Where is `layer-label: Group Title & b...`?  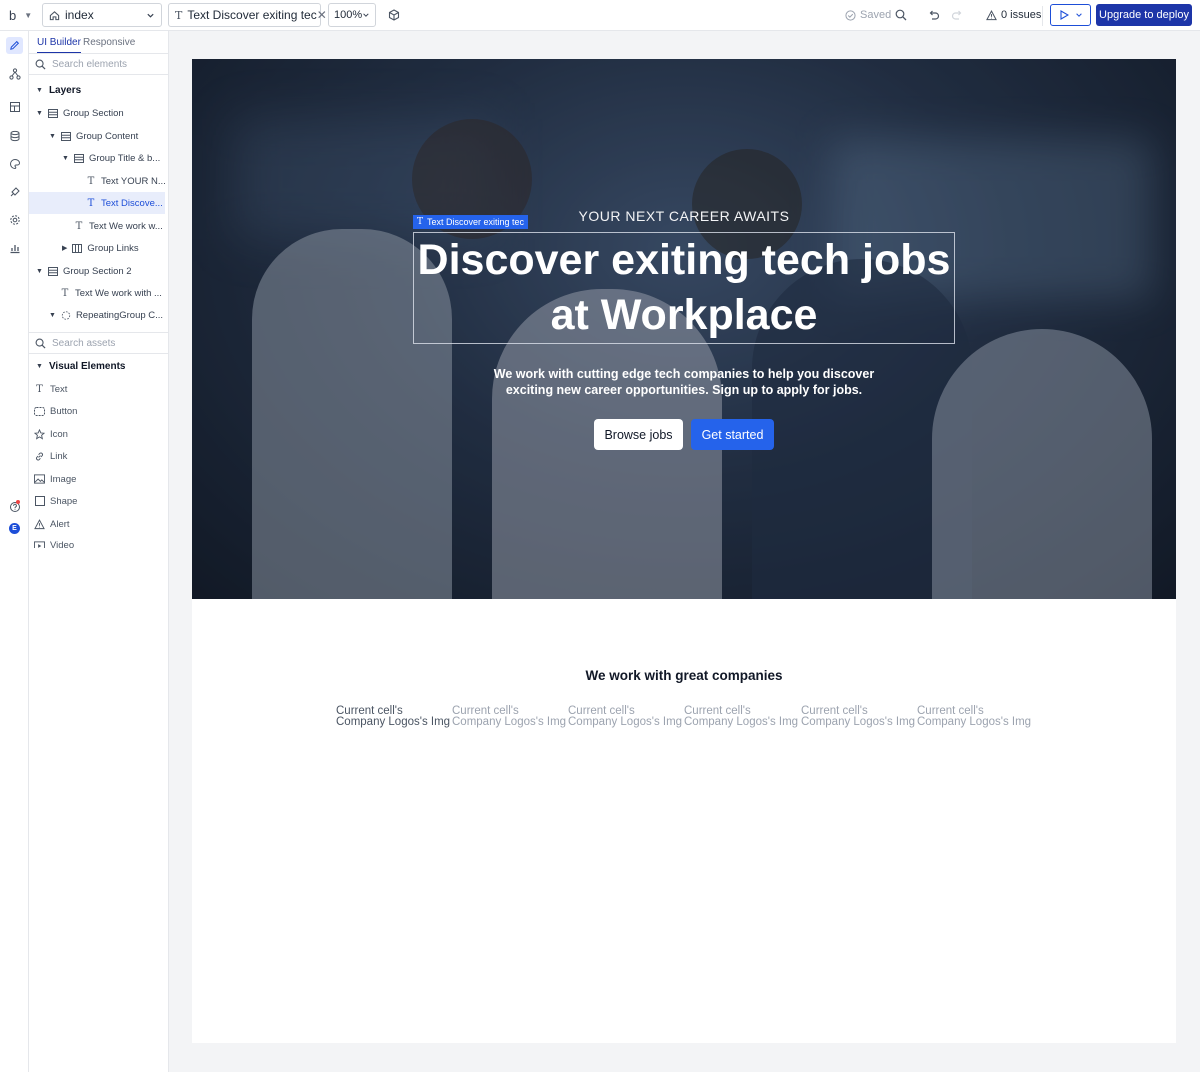
layer-label: Group Title & b... is located at coordinates (124, 158).